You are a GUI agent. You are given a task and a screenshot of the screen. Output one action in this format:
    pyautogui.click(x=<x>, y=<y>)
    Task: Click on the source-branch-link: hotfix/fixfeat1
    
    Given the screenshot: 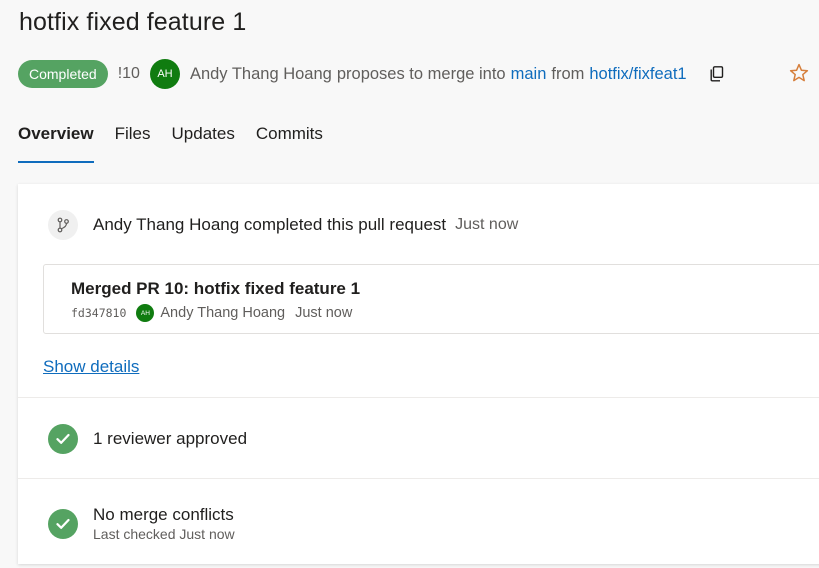 What is the action you would take?
    pyautogui.click(x=637, y=74)
    